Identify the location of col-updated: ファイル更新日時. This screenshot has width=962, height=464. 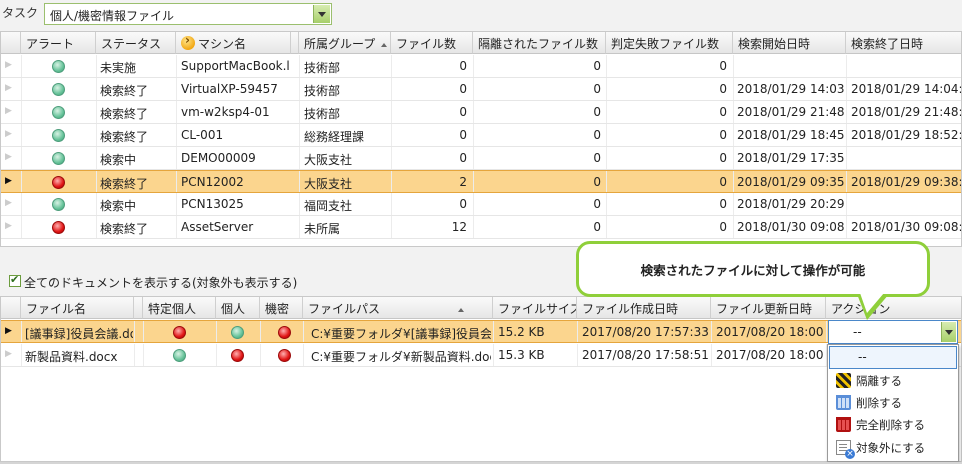
(768, 308).